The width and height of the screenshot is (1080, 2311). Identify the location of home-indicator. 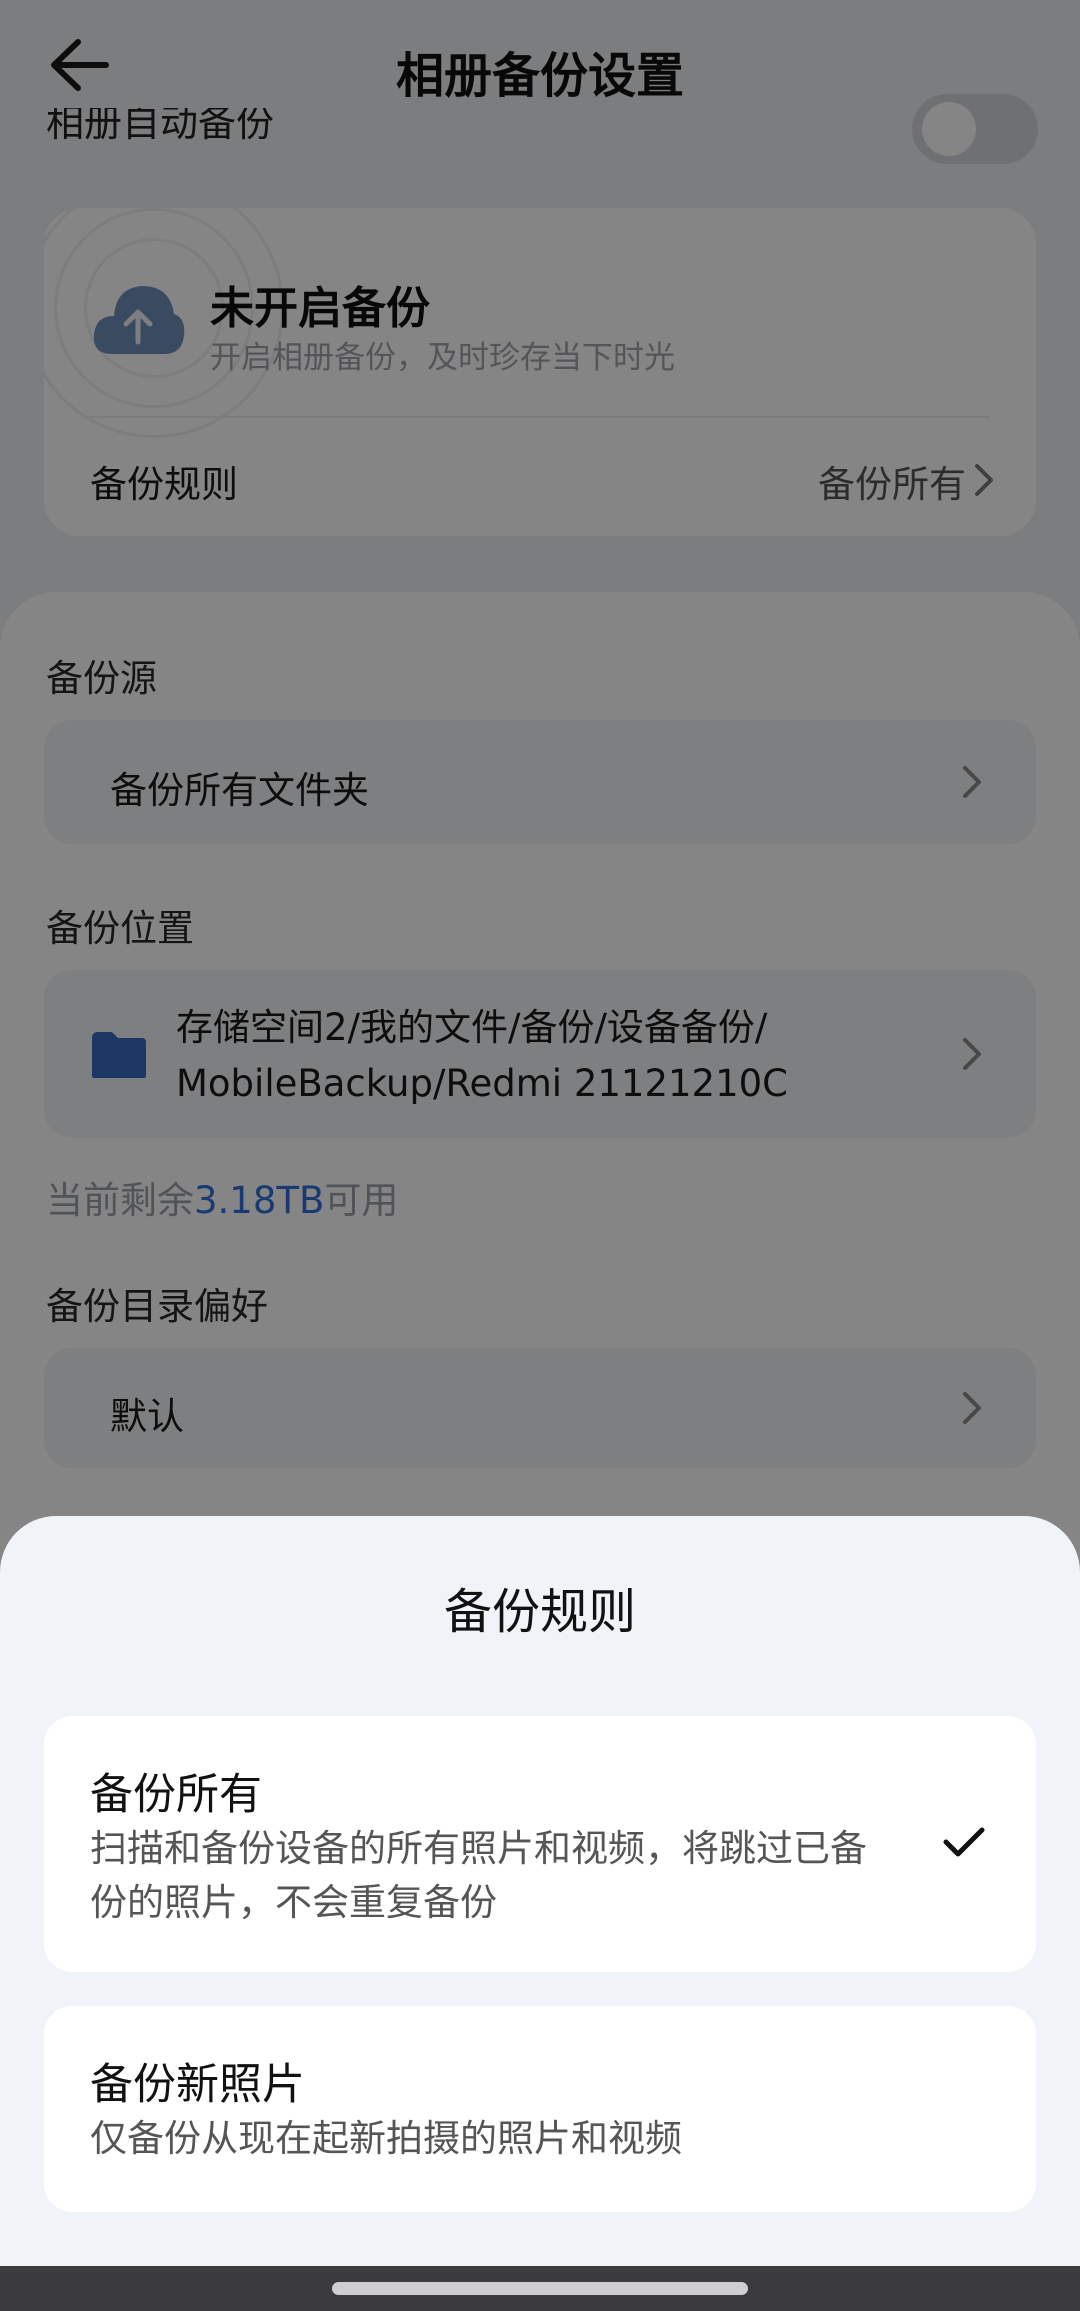
(540, 2288).